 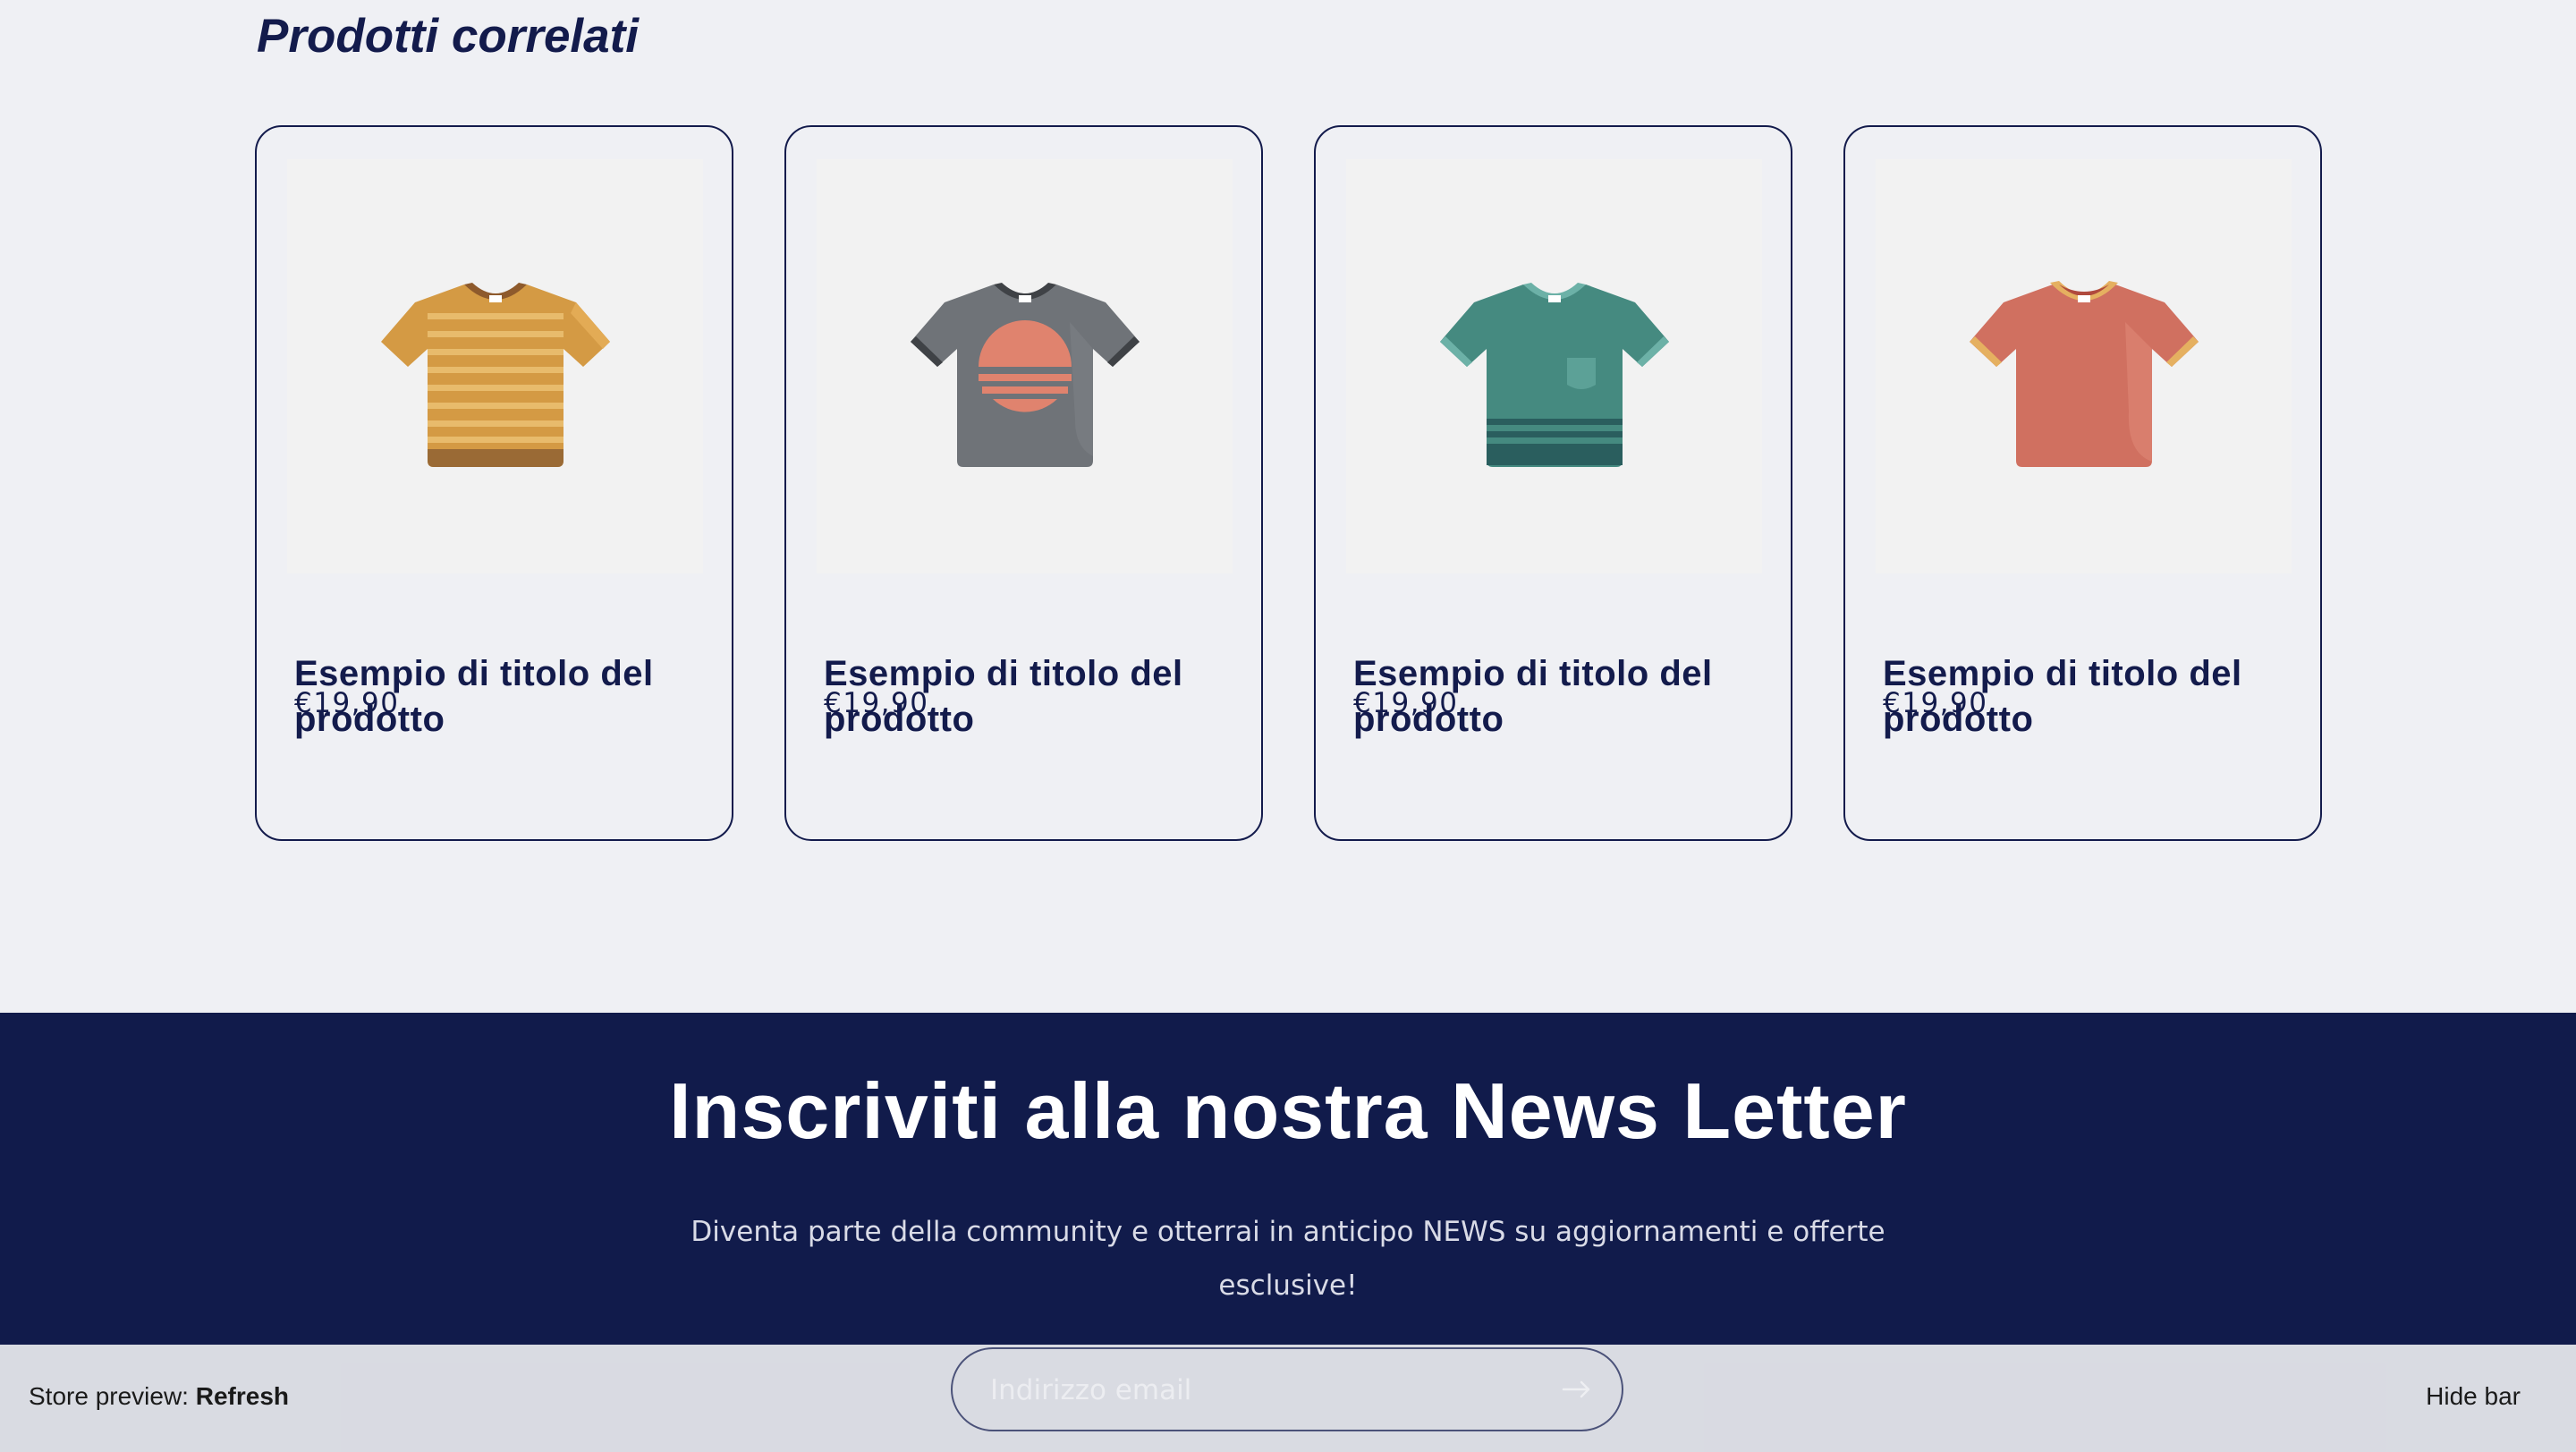 I want to click on tshirt-gray-sunset-icon, so click(x=1025, y=374).